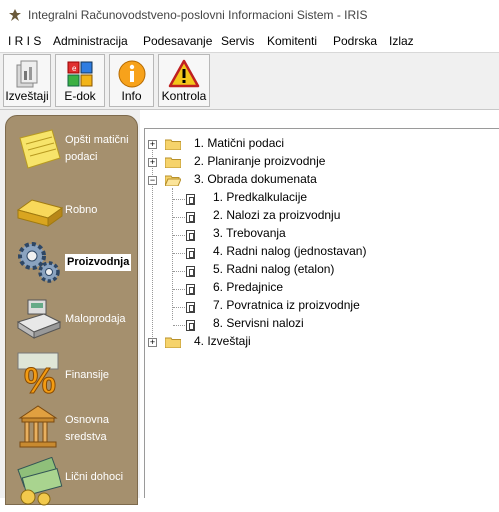  What do you see at coordinates (355, 41) in the screenshot?
I see `menu-podrska: Podrska` at bounding box center [355, 41].